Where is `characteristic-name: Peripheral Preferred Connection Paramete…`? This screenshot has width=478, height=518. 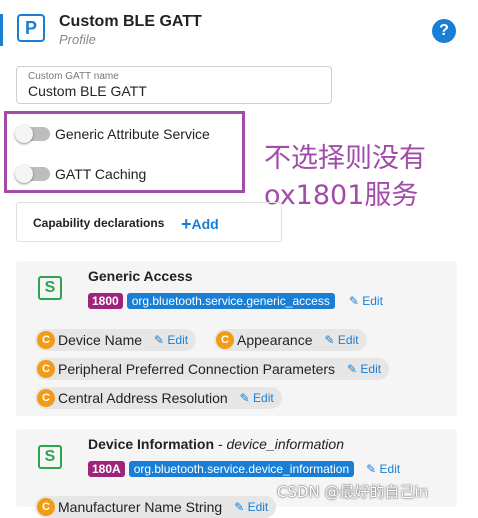 characteristic-name: Peripheral Preferred Connection Paramete… is located at coordinates (197, 369).